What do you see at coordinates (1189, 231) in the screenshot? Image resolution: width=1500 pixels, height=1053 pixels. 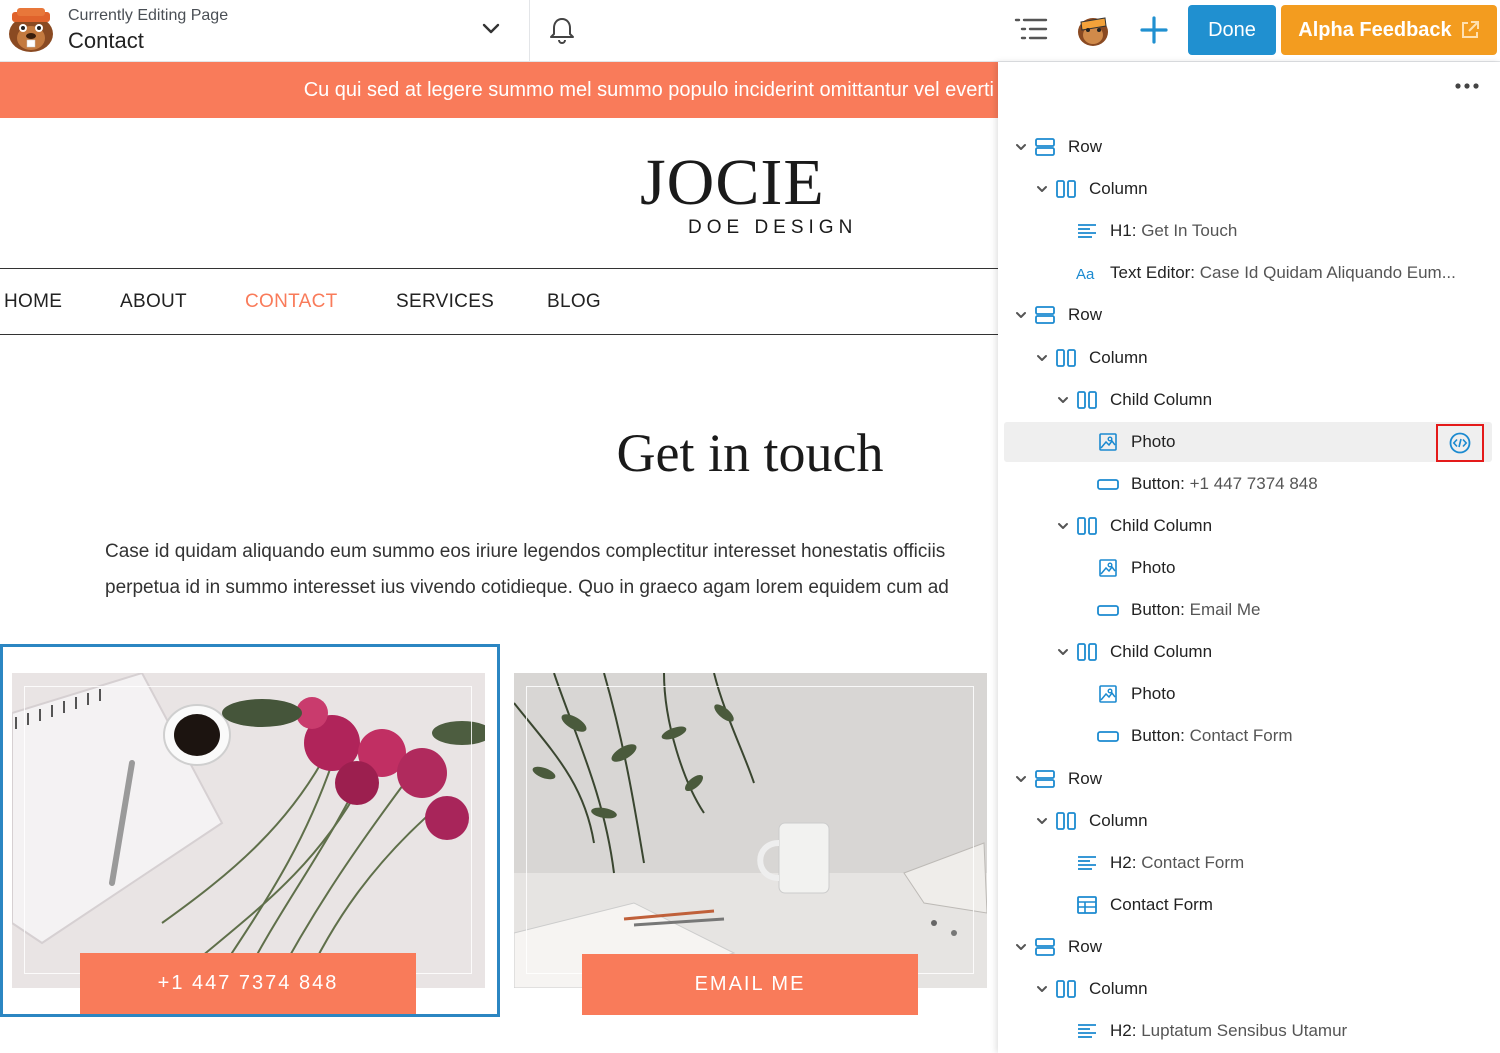 I see `outline-item-value: Get In Touch` at bounding box center [1189, 231].